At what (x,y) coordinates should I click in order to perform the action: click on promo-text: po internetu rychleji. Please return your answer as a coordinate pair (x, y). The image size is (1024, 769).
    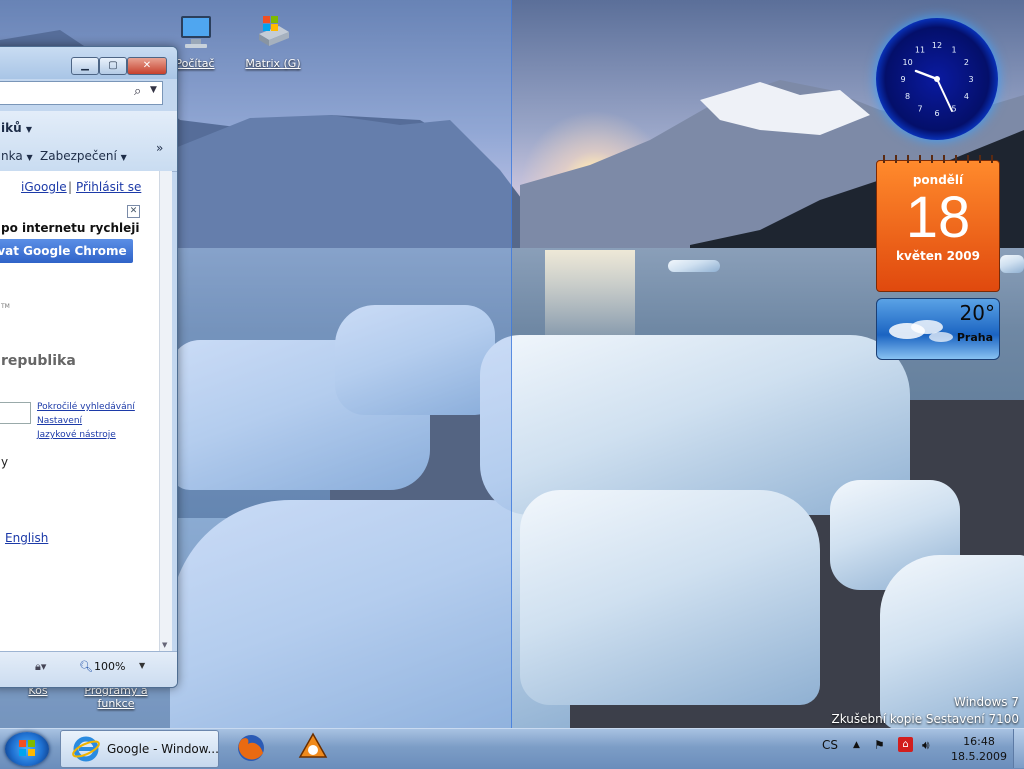
    Looking at the image, I should click on (70, 228).